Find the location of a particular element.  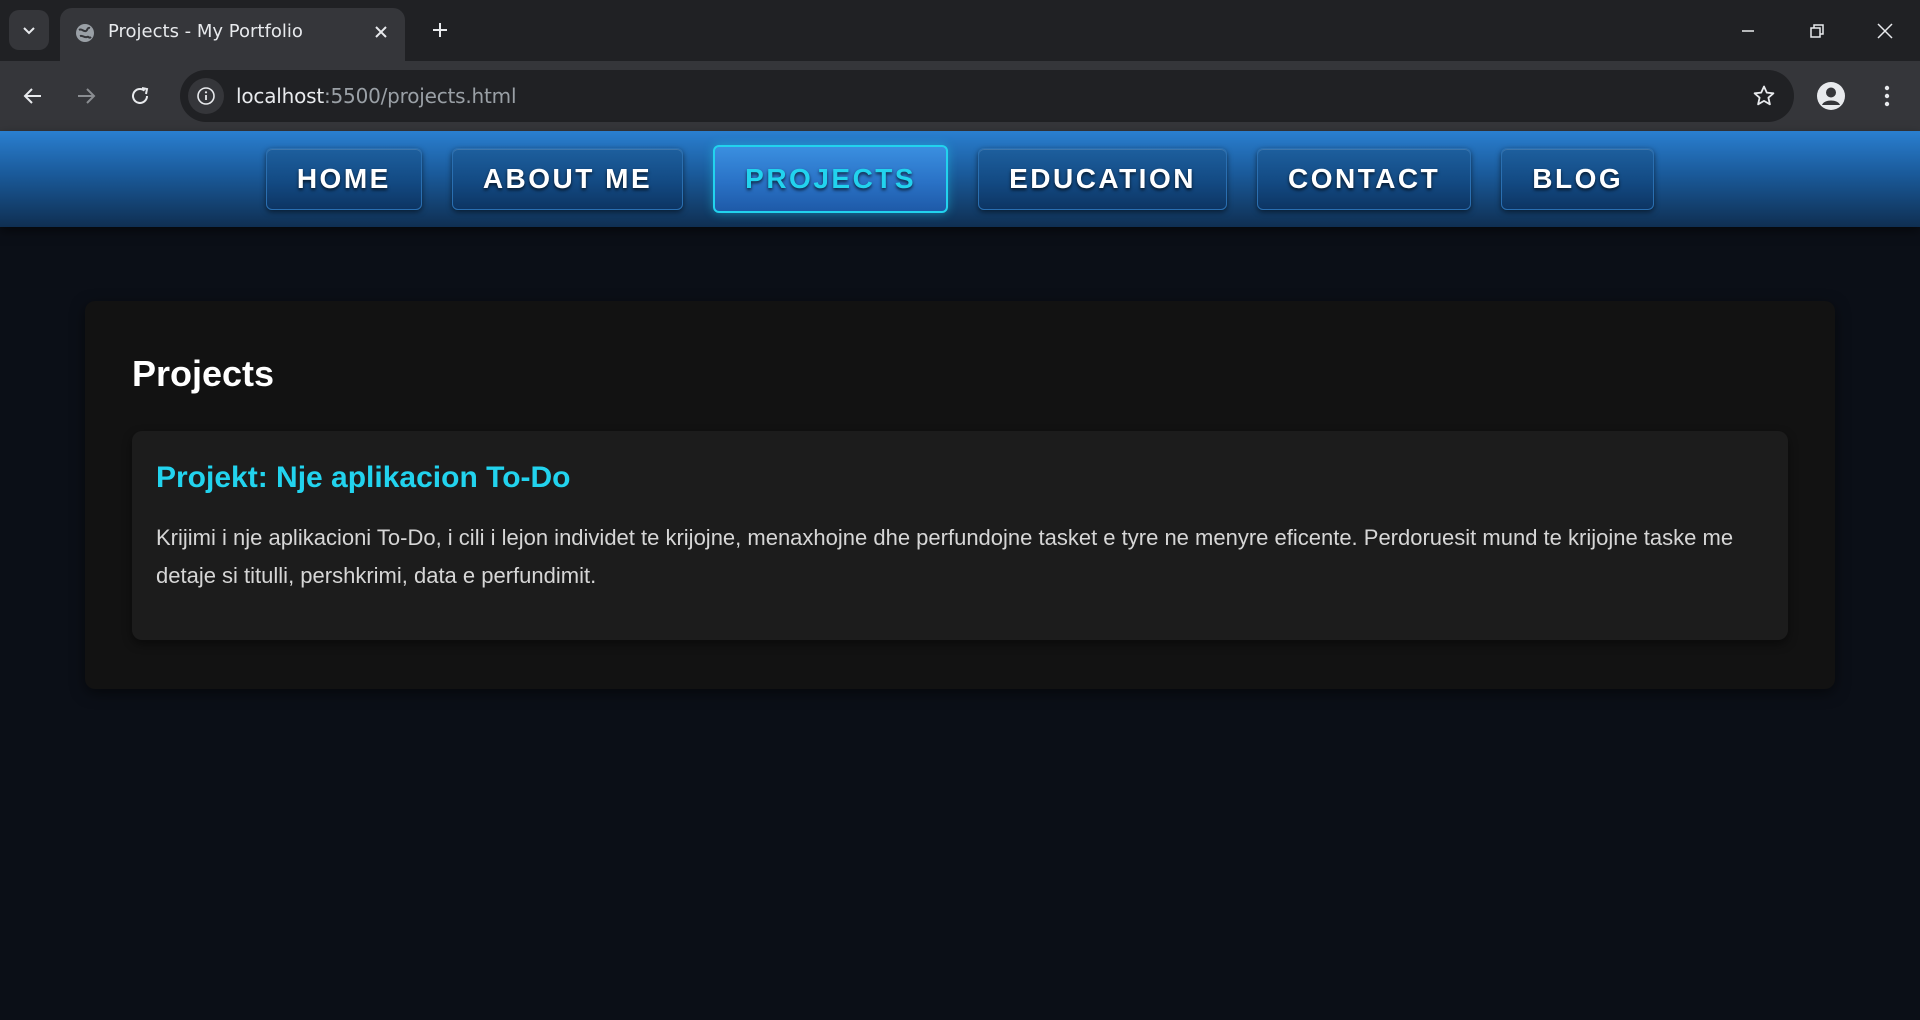

forward-button is located at coordinates (86, 96).